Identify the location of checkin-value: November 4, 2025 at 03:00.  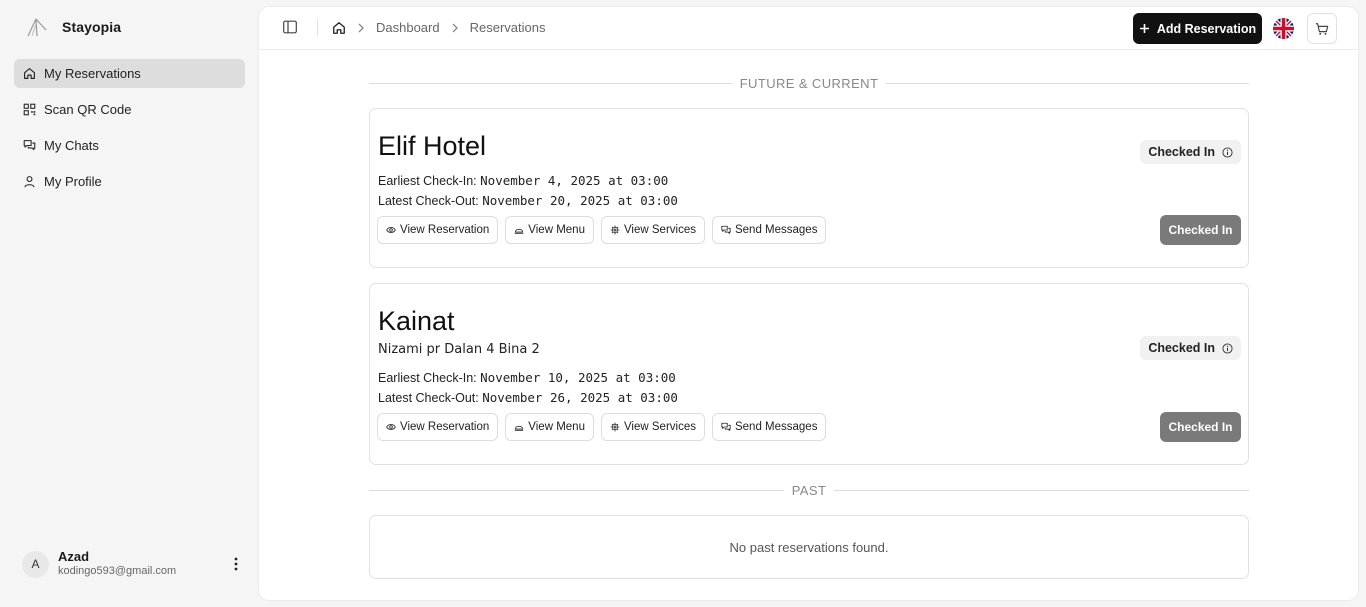
(574, 180).